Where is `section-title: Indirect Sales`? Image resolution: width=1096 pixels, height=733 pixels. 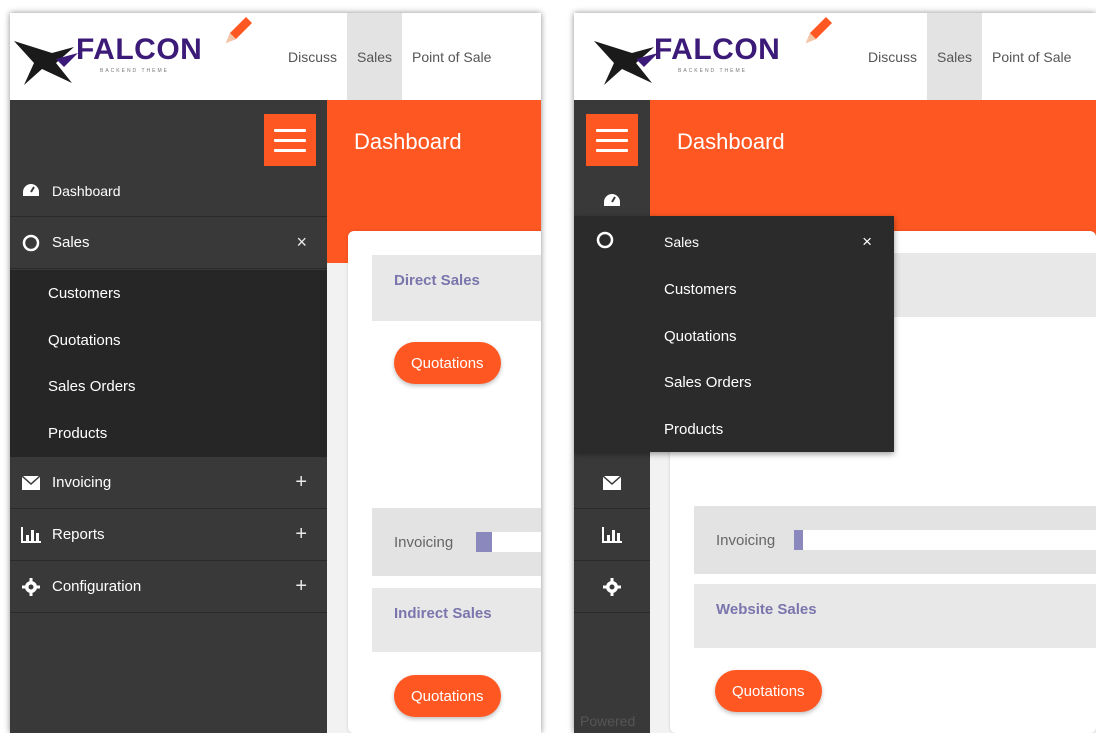
section-title: Indirect Sales is located at coordinates (443, 613).